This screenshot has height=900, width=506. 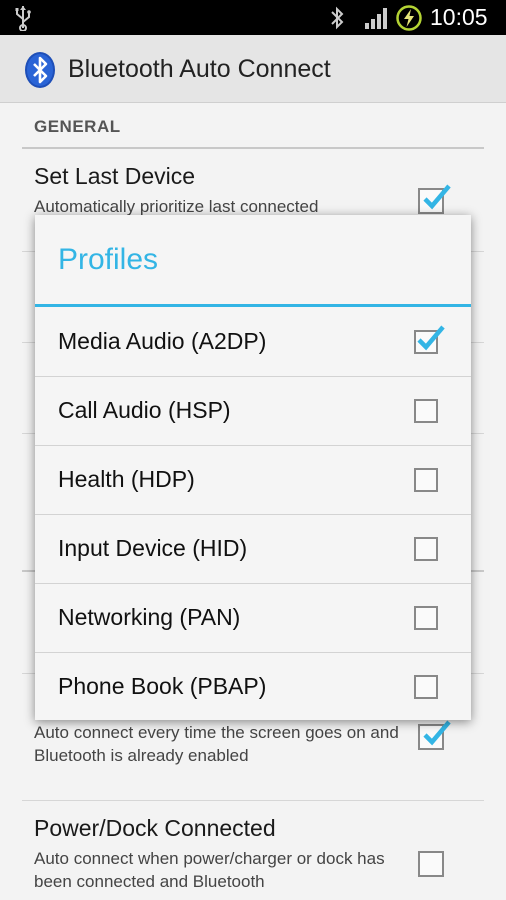 What do you see at coordinates (199, 69) in the screenshot?
I see `app-title: Bluetooth Auto Connect` at bounding box center [199, 69].